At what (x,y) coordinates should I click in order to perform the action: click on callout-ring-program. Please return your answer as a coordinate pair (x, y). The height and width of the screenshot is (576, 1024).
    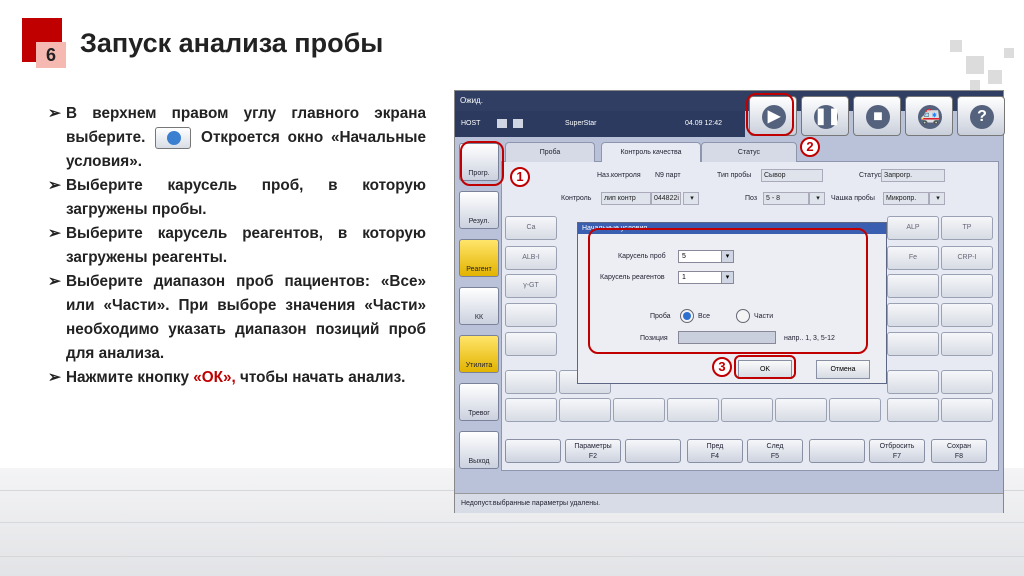
    Looking at the image, I should click on (482, 163).